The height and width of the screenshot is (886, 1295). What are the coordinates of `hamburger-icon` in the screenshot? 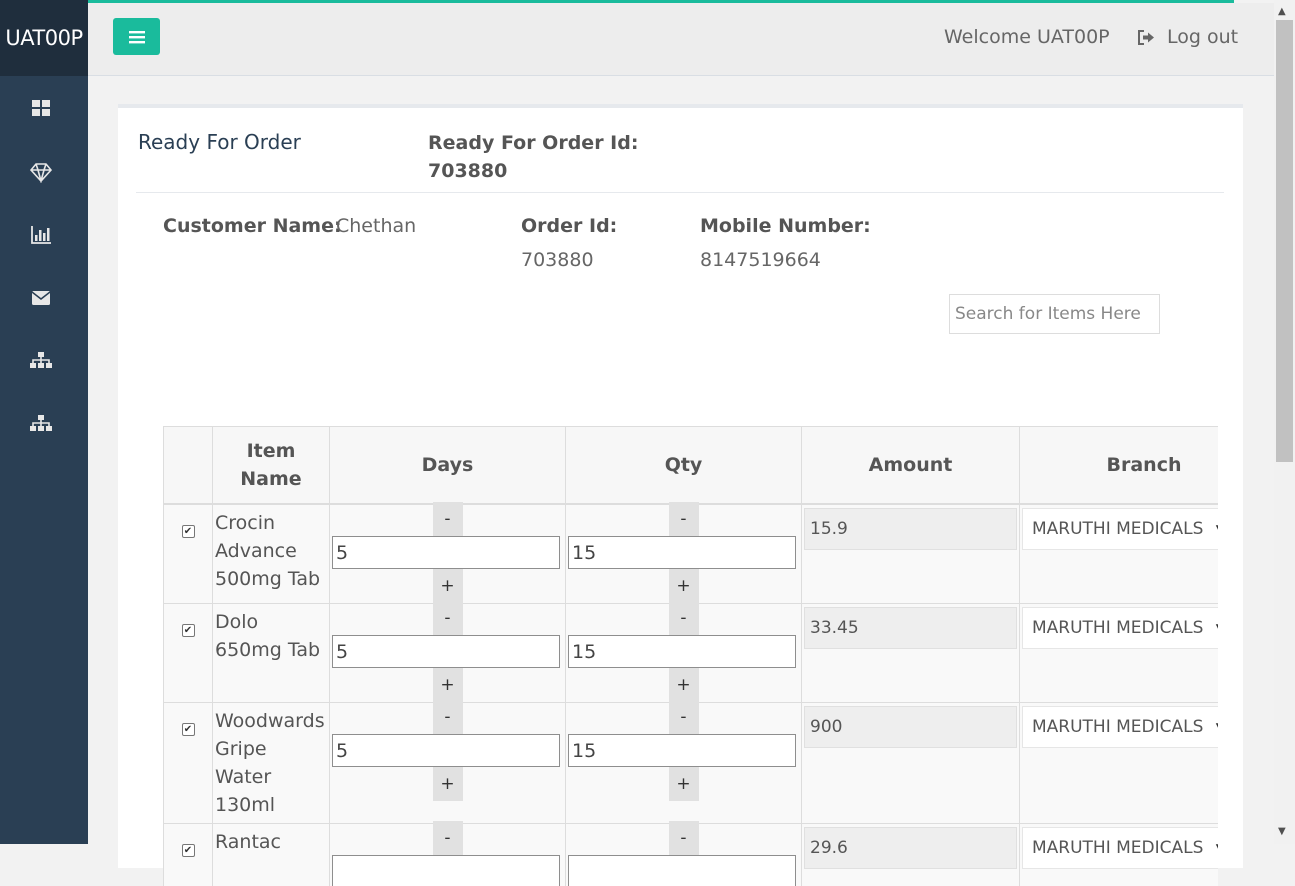 It's located at (137, 37).